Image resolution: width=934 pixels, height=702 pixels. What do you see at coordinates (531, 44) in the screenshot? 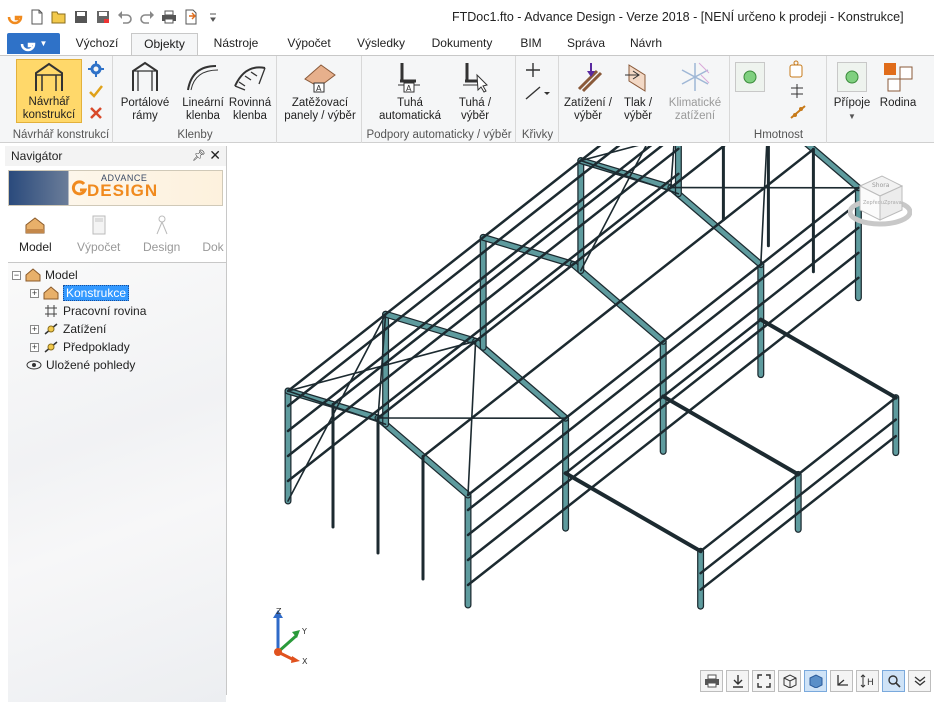
I see `tab-bim: BIM` at bounding box center [531, 44].